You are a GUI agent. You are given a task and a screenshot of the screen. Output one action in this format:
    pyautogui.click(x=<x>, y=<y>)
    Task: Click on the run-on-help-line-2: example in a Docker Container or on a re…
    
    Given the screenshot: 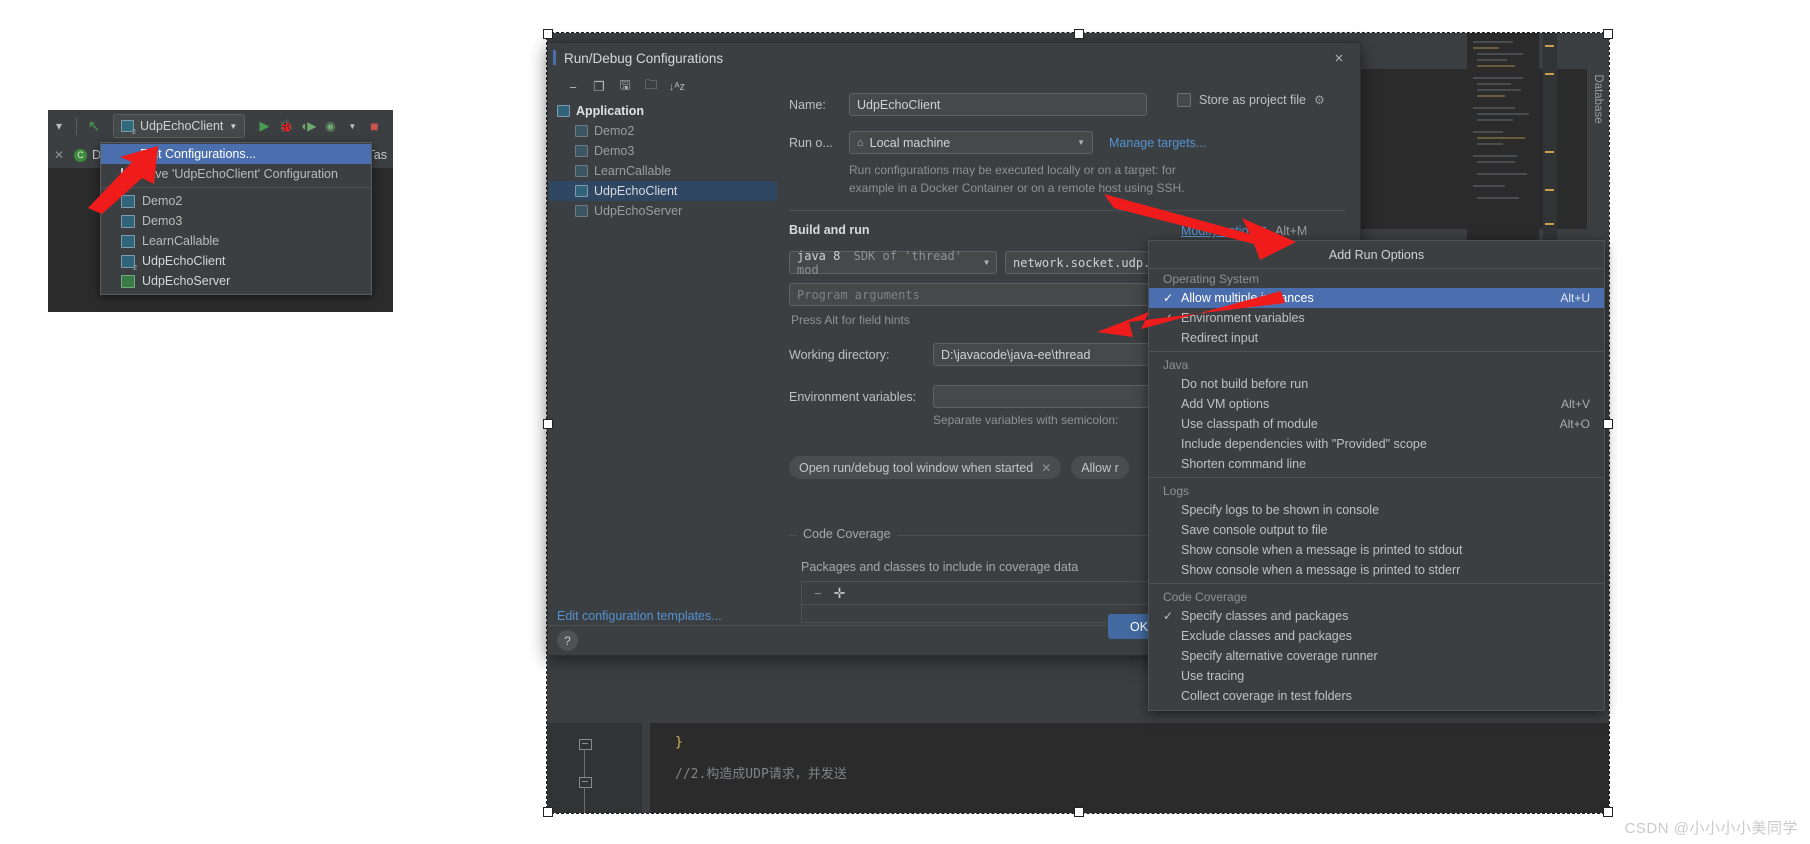 What is the action you would take?
    pyautogui.click(x=1017, y=188)
    